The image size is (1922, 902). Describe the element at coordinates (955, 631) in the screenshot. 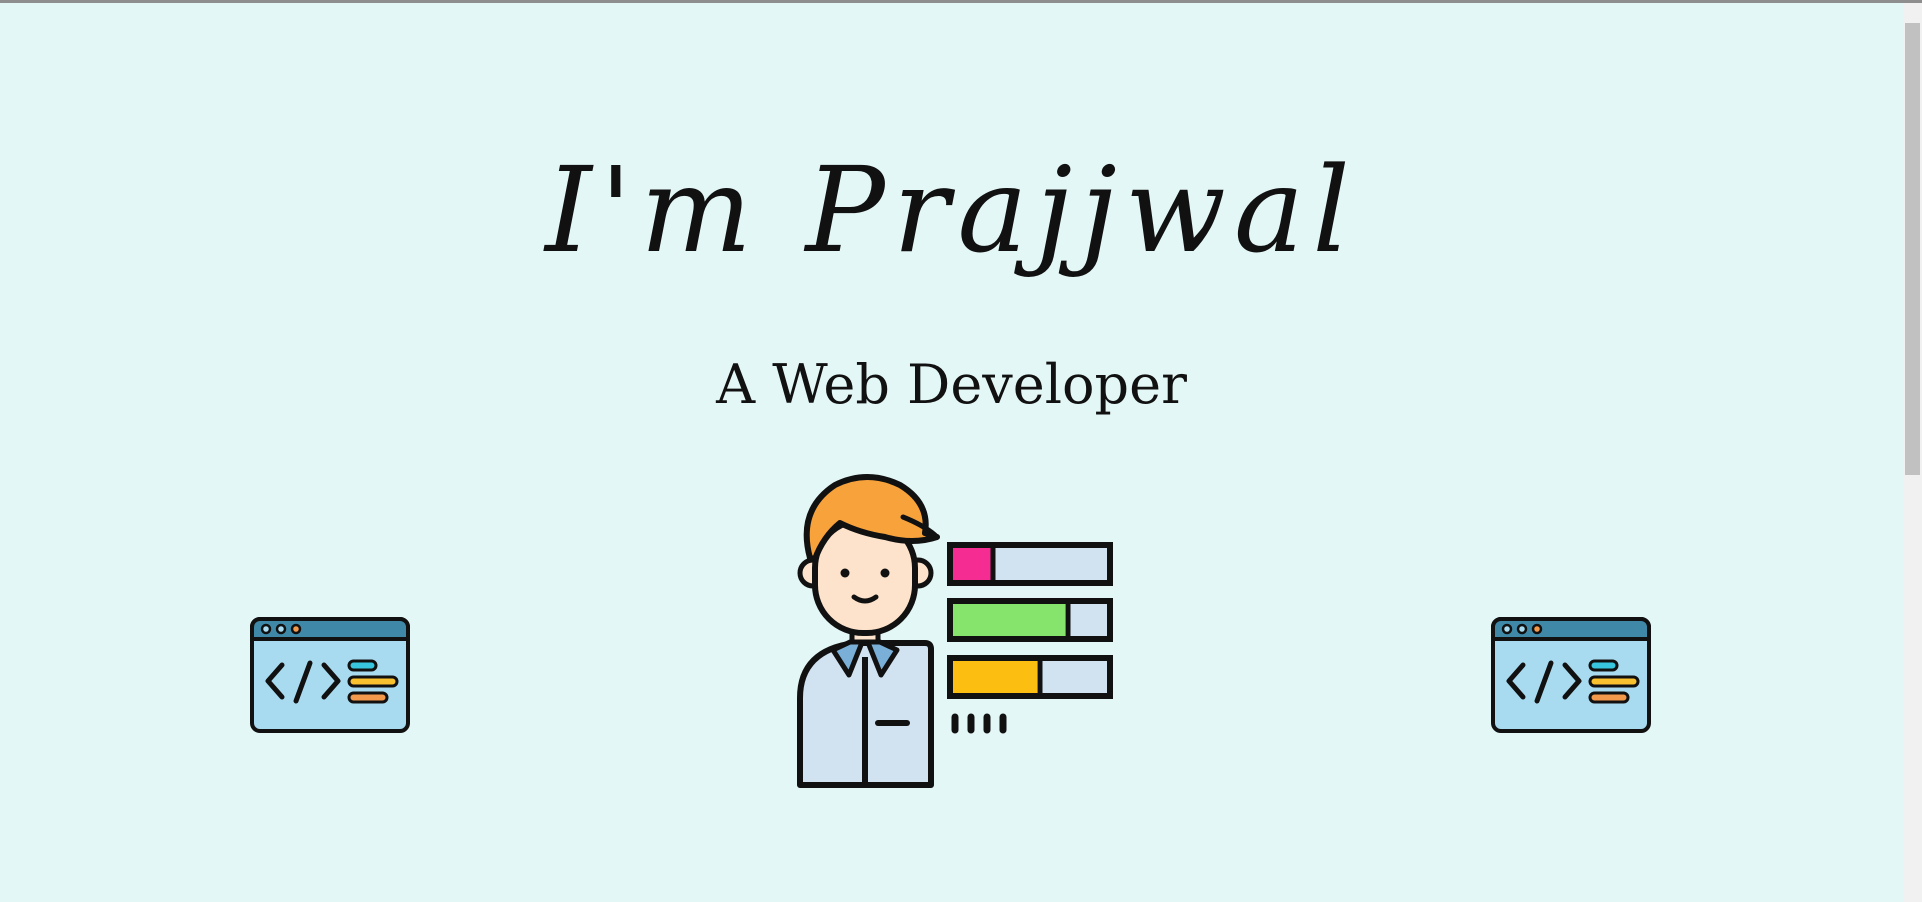

I see `web-developer-illustration` at that location.